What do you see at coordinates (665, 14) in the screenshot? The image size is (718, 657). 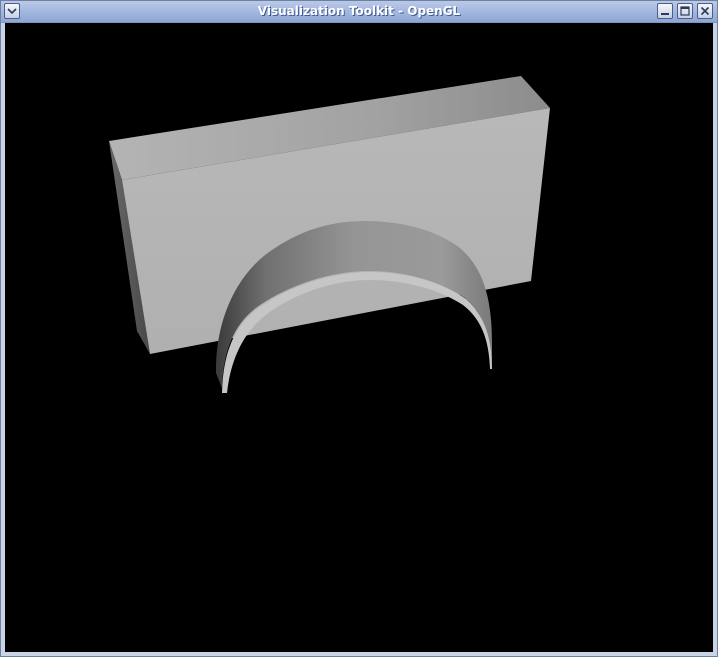 I see `minimize-icon` at bounding box center [665, 14].